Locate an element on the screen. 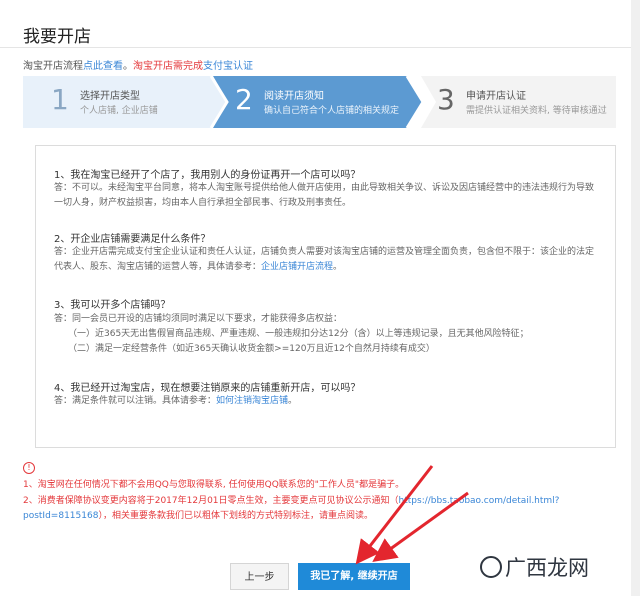 Image resolution: width=640 pixels, height=596 pixels. previous-step-button: 上一步 is located at coordinates (259, 576).